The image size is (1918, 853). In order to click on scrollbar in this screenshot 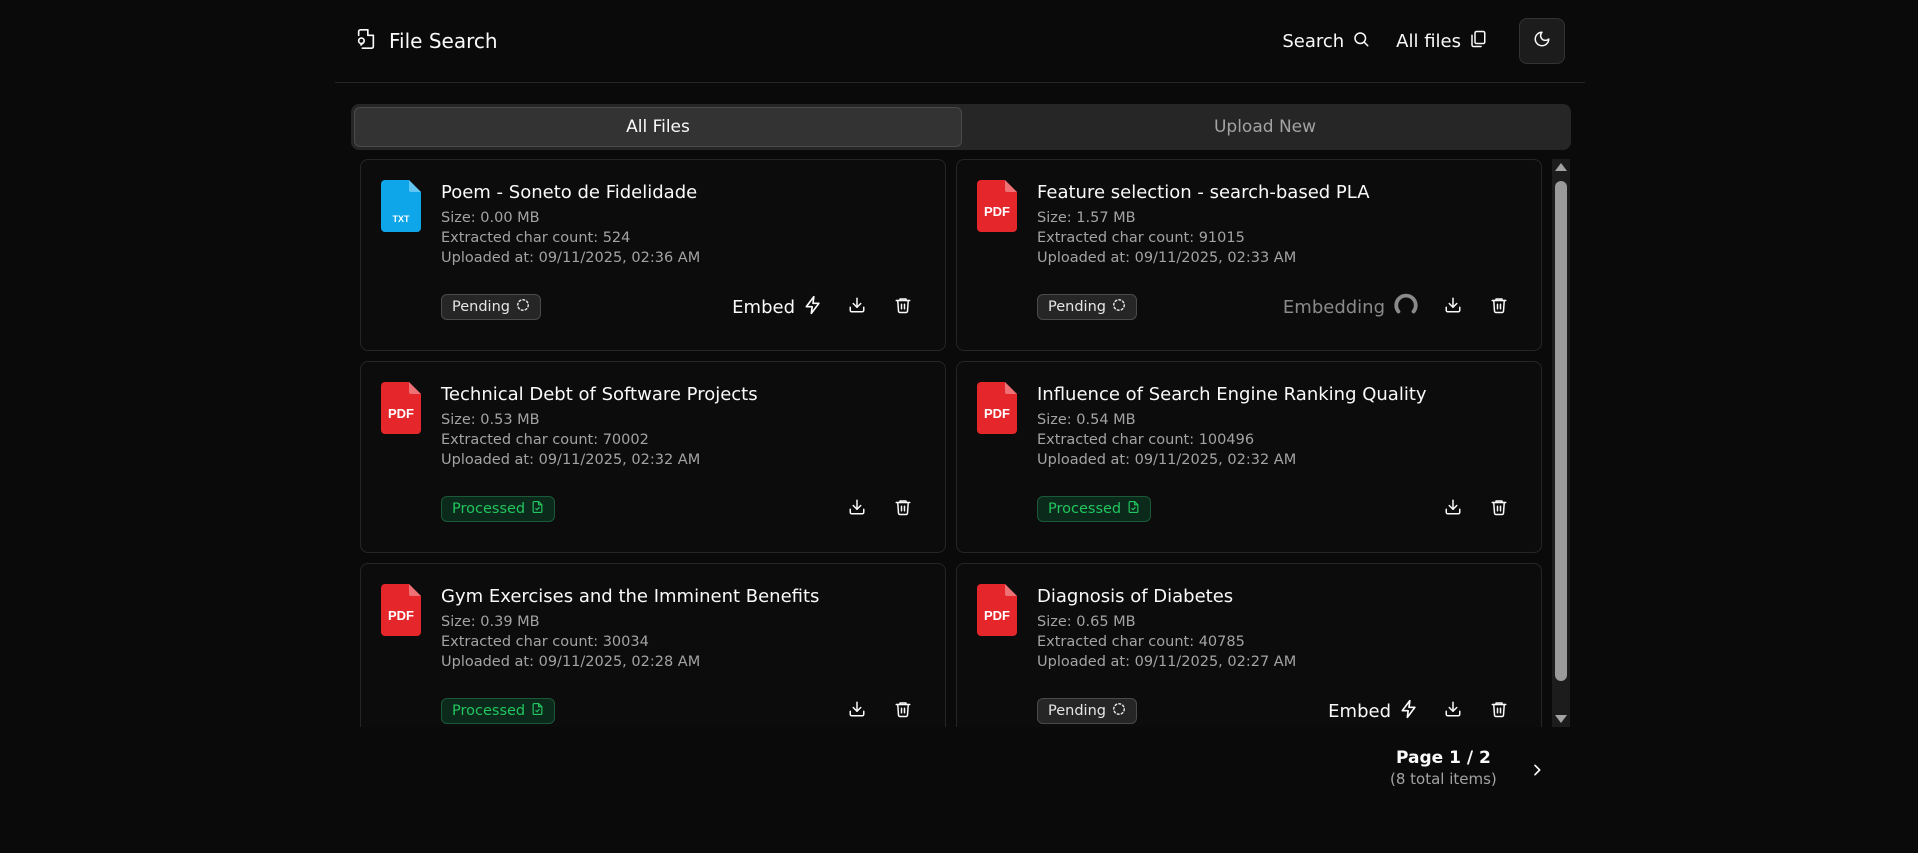, I will do `click(1561, 443)`.